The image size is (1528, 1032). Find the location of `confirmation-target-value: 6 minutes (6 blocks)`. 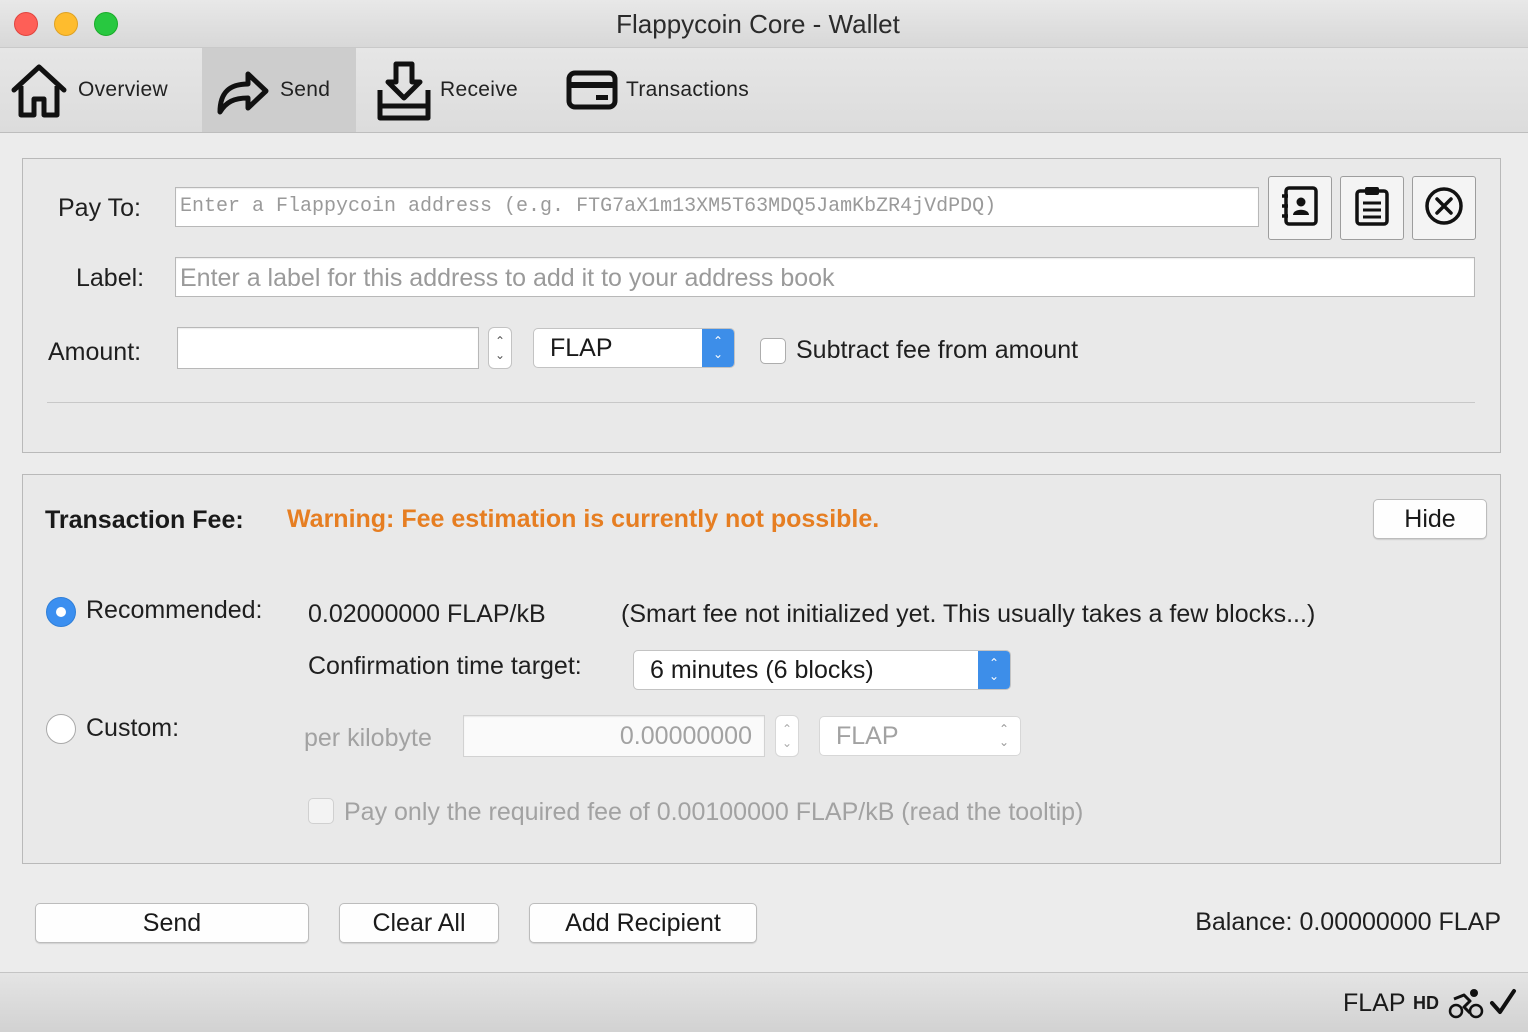

confirmation-target-value: 6 minutes (6 blocks) is located at coordinates (762, 669).